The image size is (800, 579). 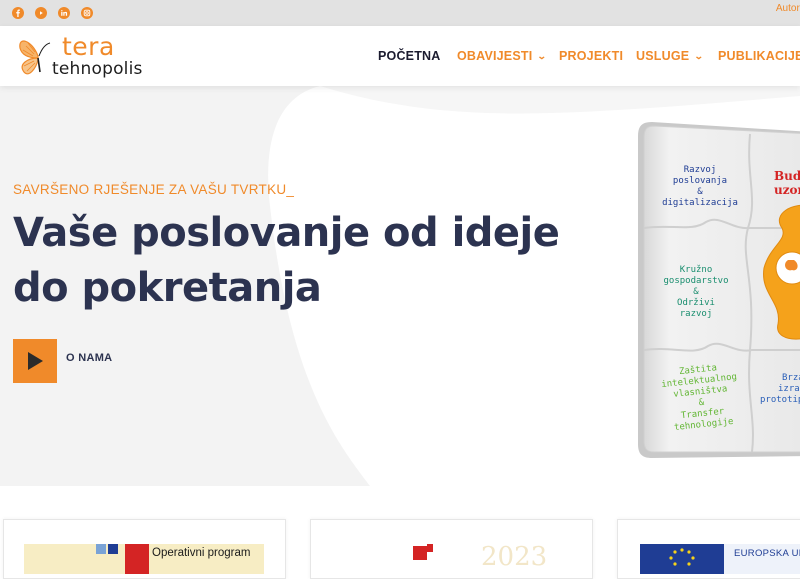 I want to click on social-links, so click(x=58, y=13).